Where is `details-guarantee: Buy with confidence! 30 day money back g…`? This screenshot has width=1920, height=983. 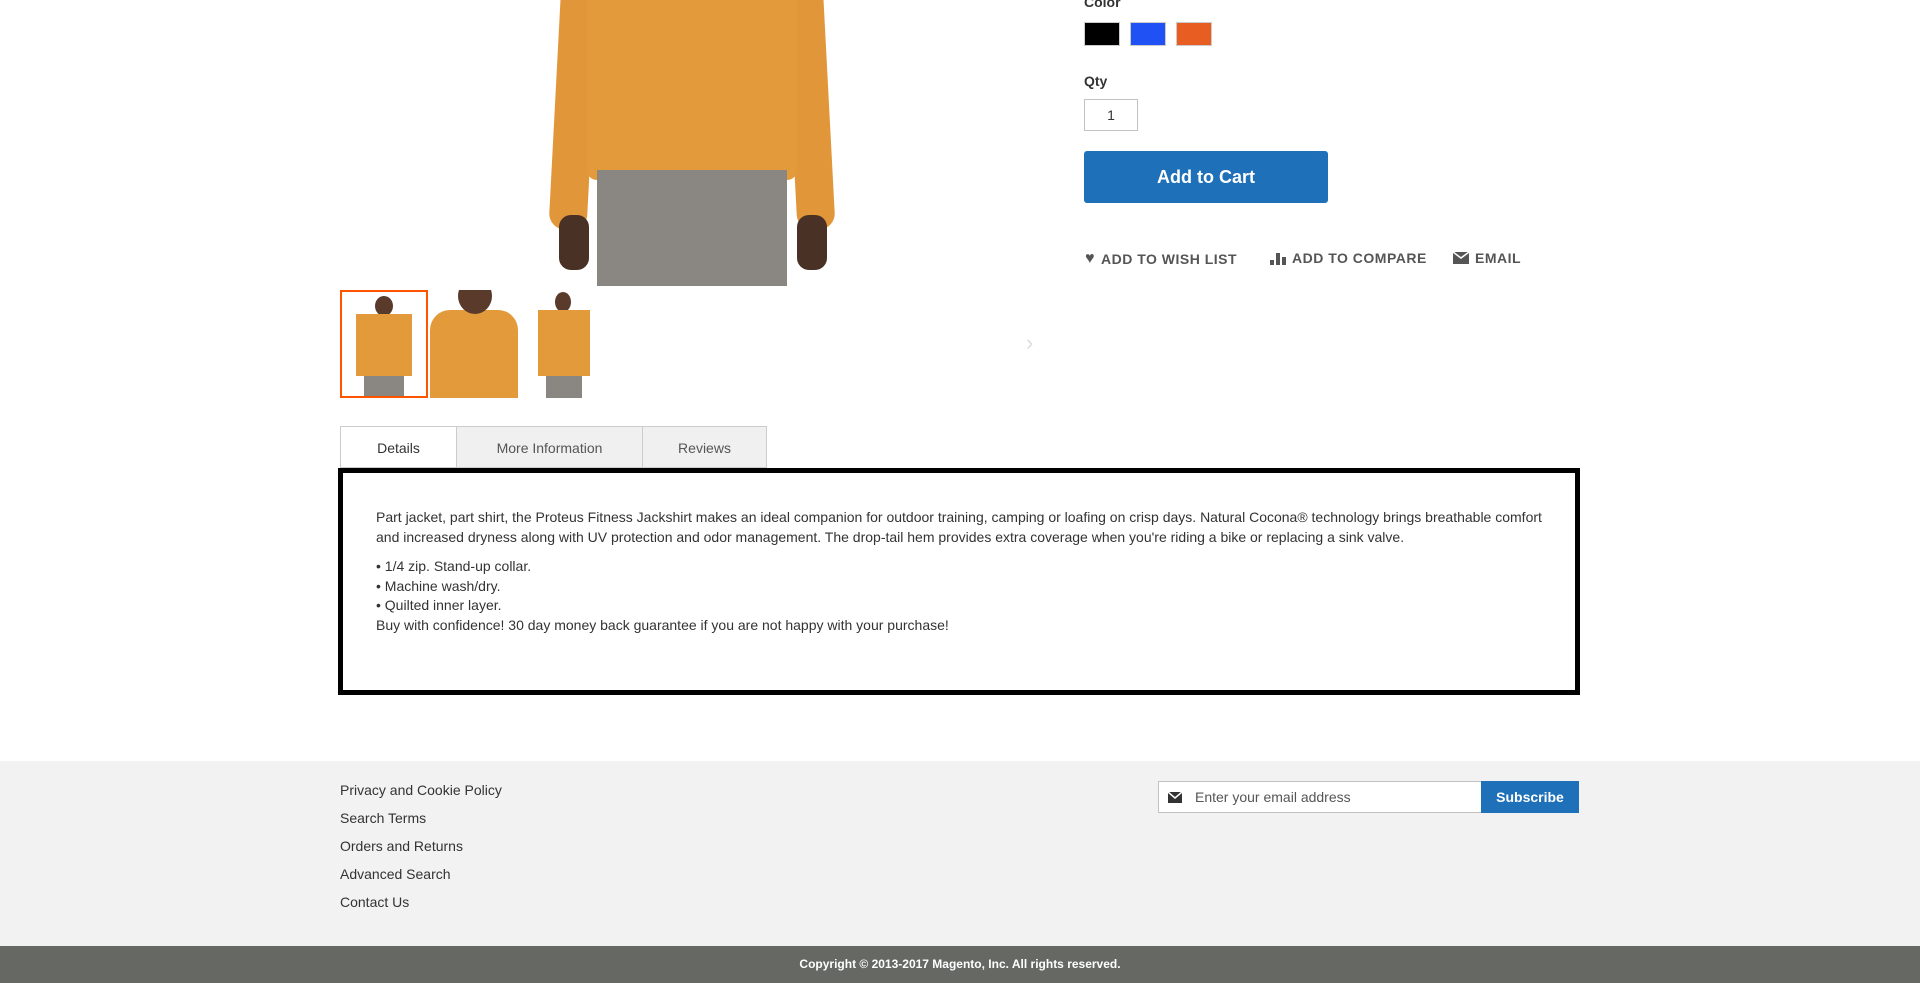 details-guarantee: Buy with confidence! 30 day money back g… is located at coordinates (662, 624).